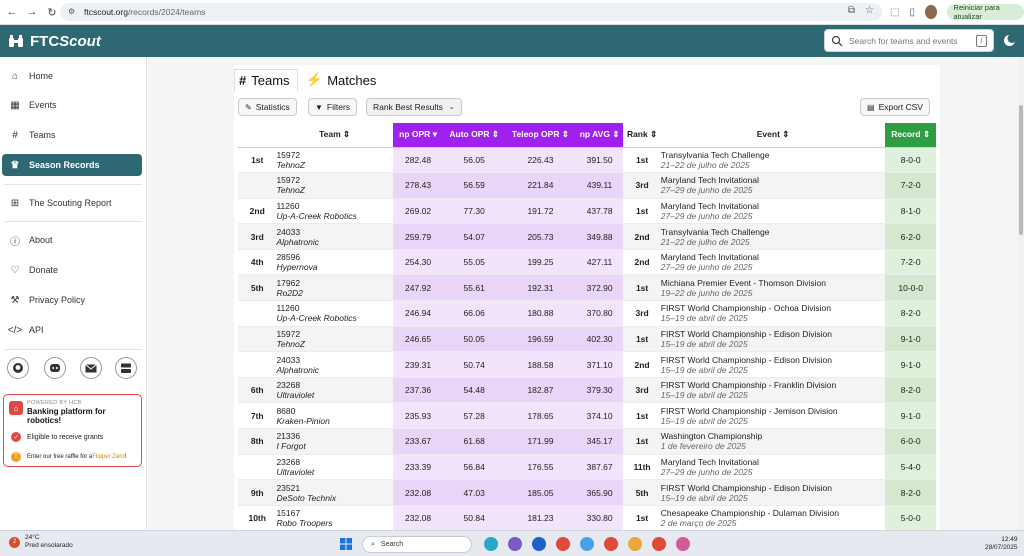  Describe the element at coordinates (851, 10) in the screenshot. I see `install-app-icon: ⧉` at that location.